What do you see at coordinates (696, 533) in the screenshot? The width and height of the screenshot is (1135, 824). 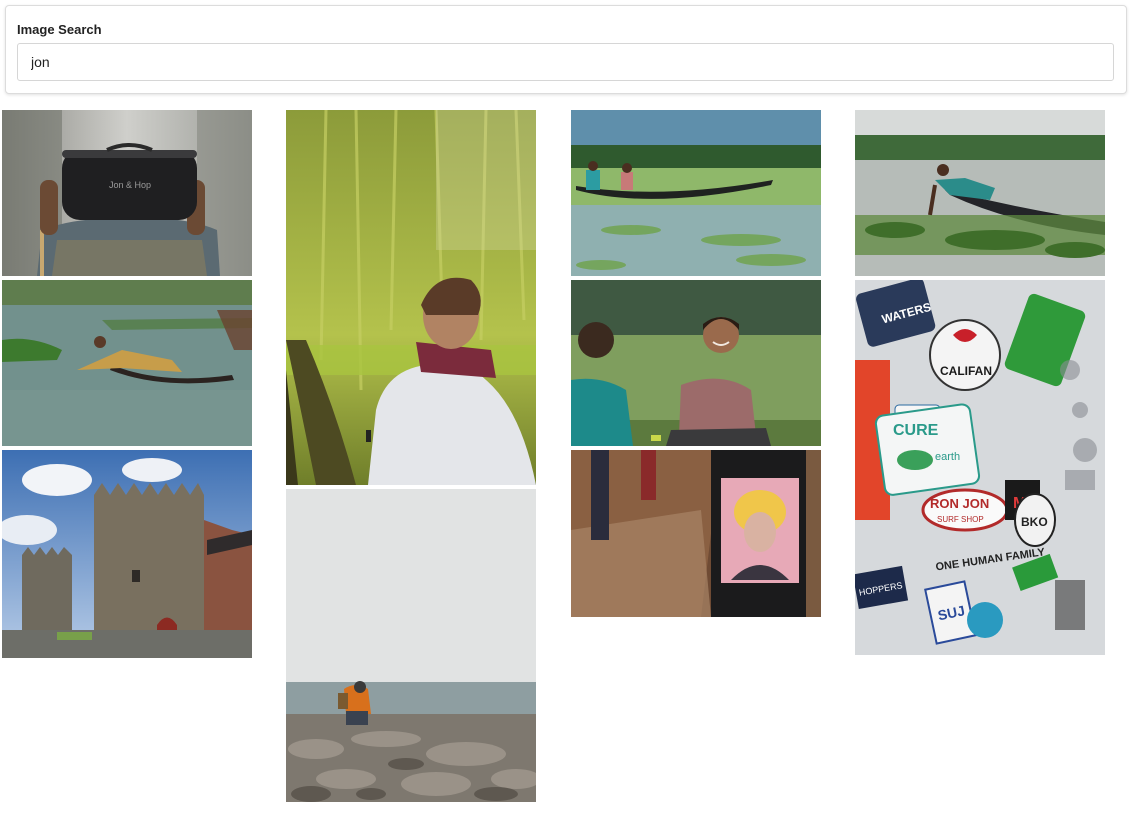 I see `photo-pop-art-portrait-poster` at bounding box center [696, 533].